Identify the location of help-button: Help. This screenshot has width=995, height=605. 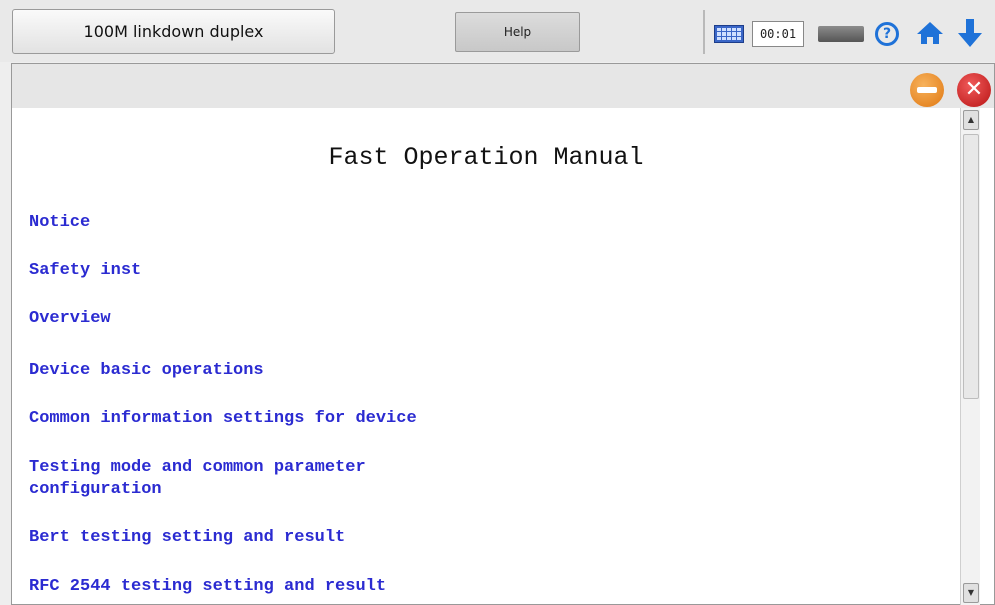
(517, 32).